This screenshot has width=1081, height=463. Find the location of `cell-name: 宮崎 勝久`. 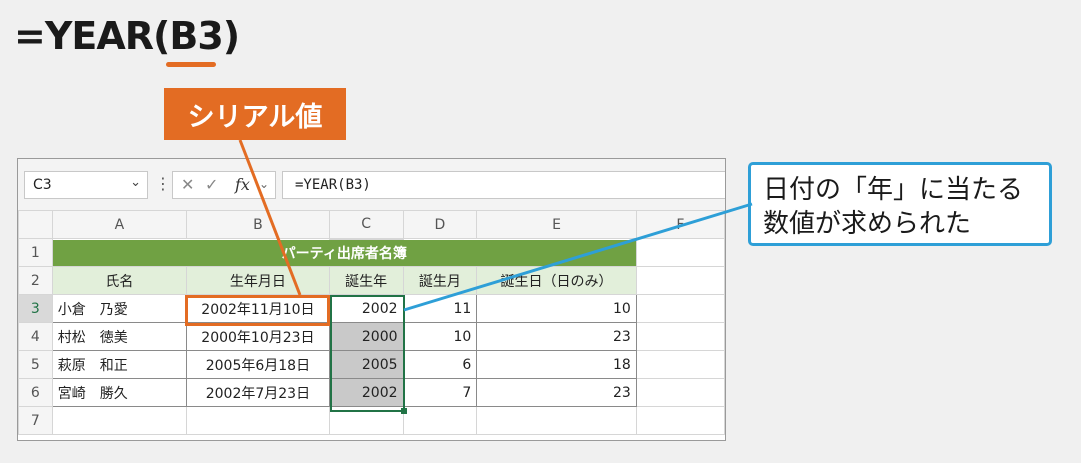

cell-name: 宮崎 勝久 is located at coordinates (119, 392).